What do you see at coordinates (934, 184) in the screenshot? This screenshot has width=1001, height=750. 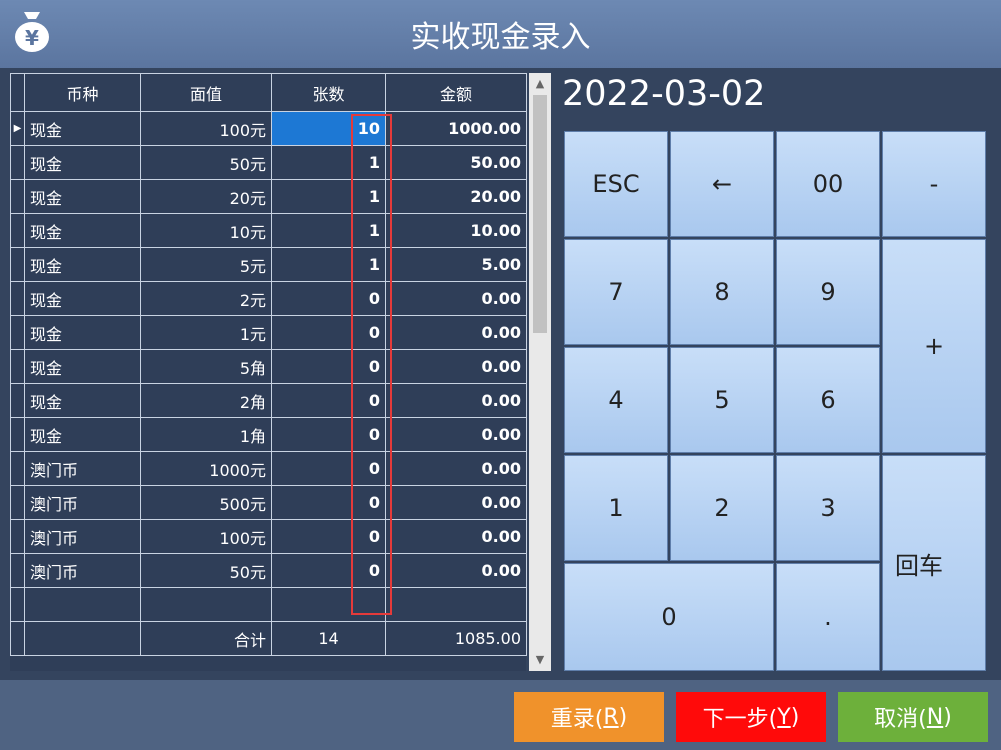 I see `key-minus: -` at bounding box center [934, 184].